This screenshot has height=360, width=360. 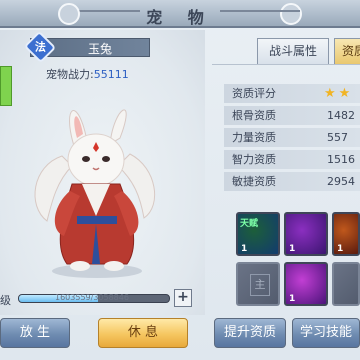 I want to click on stat-row-rating: 资质评分 ★★, so click(x=292, y=93).